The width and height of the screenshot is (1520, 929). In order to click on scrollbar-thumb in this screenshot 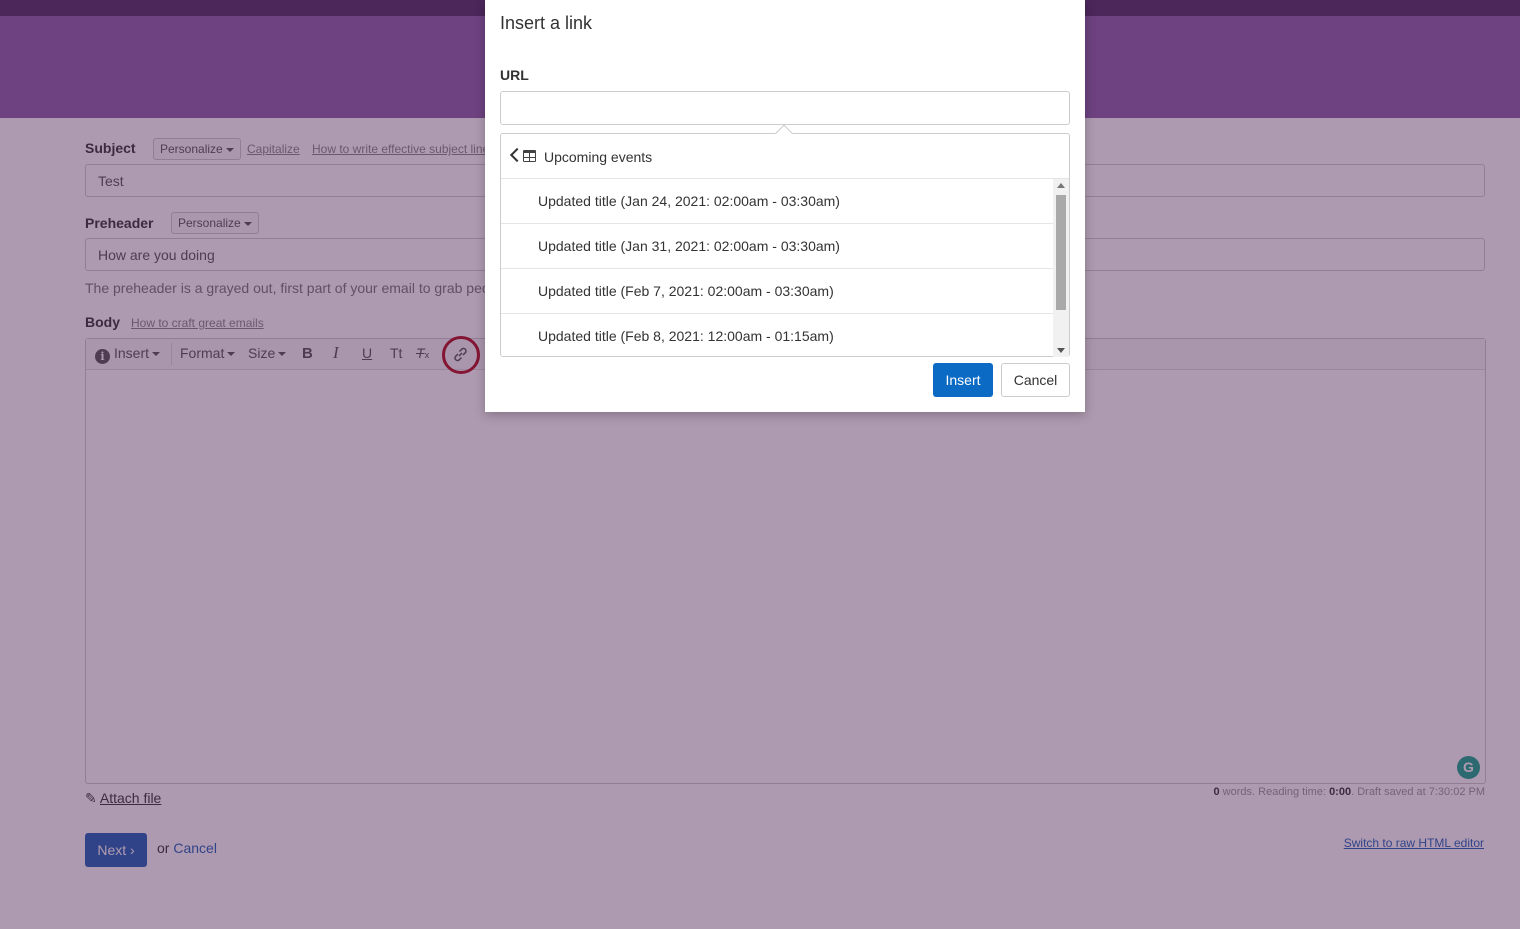, I will do `click(1061, 252)`.